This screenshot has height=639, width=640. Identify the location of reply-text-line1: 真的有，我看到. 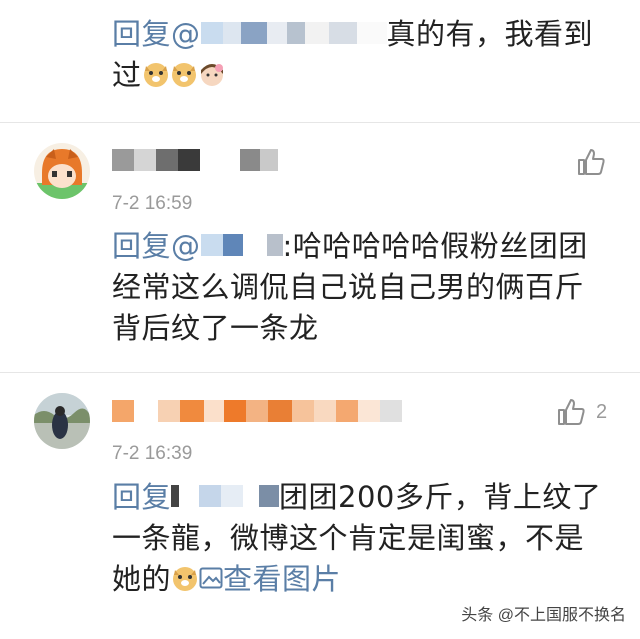
(490, 34).